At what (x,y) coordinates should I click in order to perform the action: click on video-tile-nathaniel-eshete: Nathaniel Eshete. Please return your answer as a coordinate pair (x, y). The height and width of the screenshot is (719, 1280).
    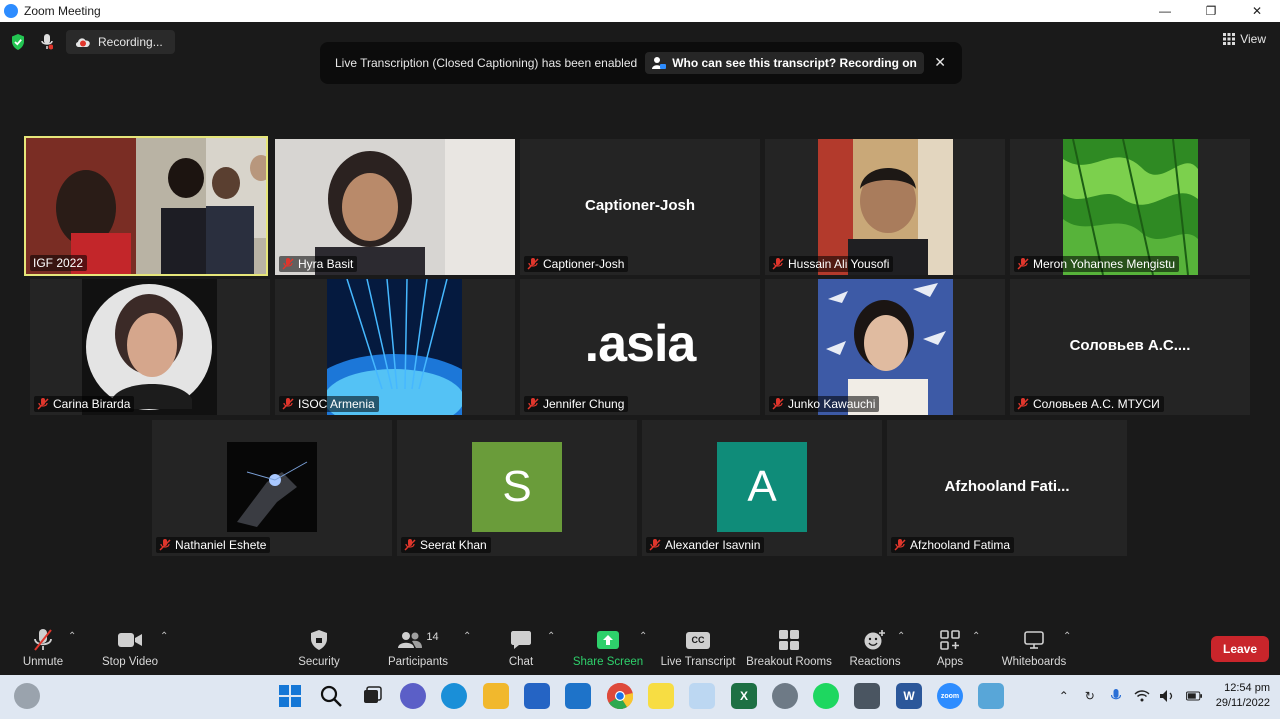
    Looking at the image, I should click on (272, 488).